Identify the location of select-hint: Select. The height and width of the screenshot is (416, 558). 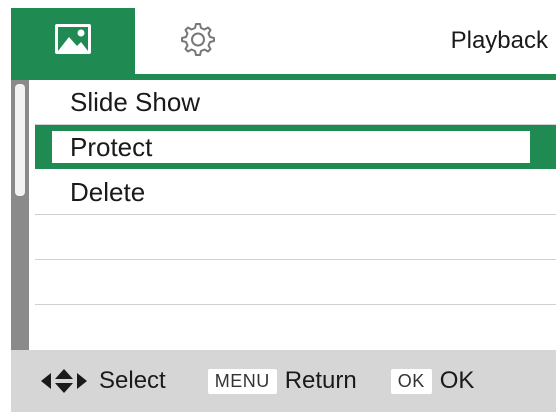
(102, 381).